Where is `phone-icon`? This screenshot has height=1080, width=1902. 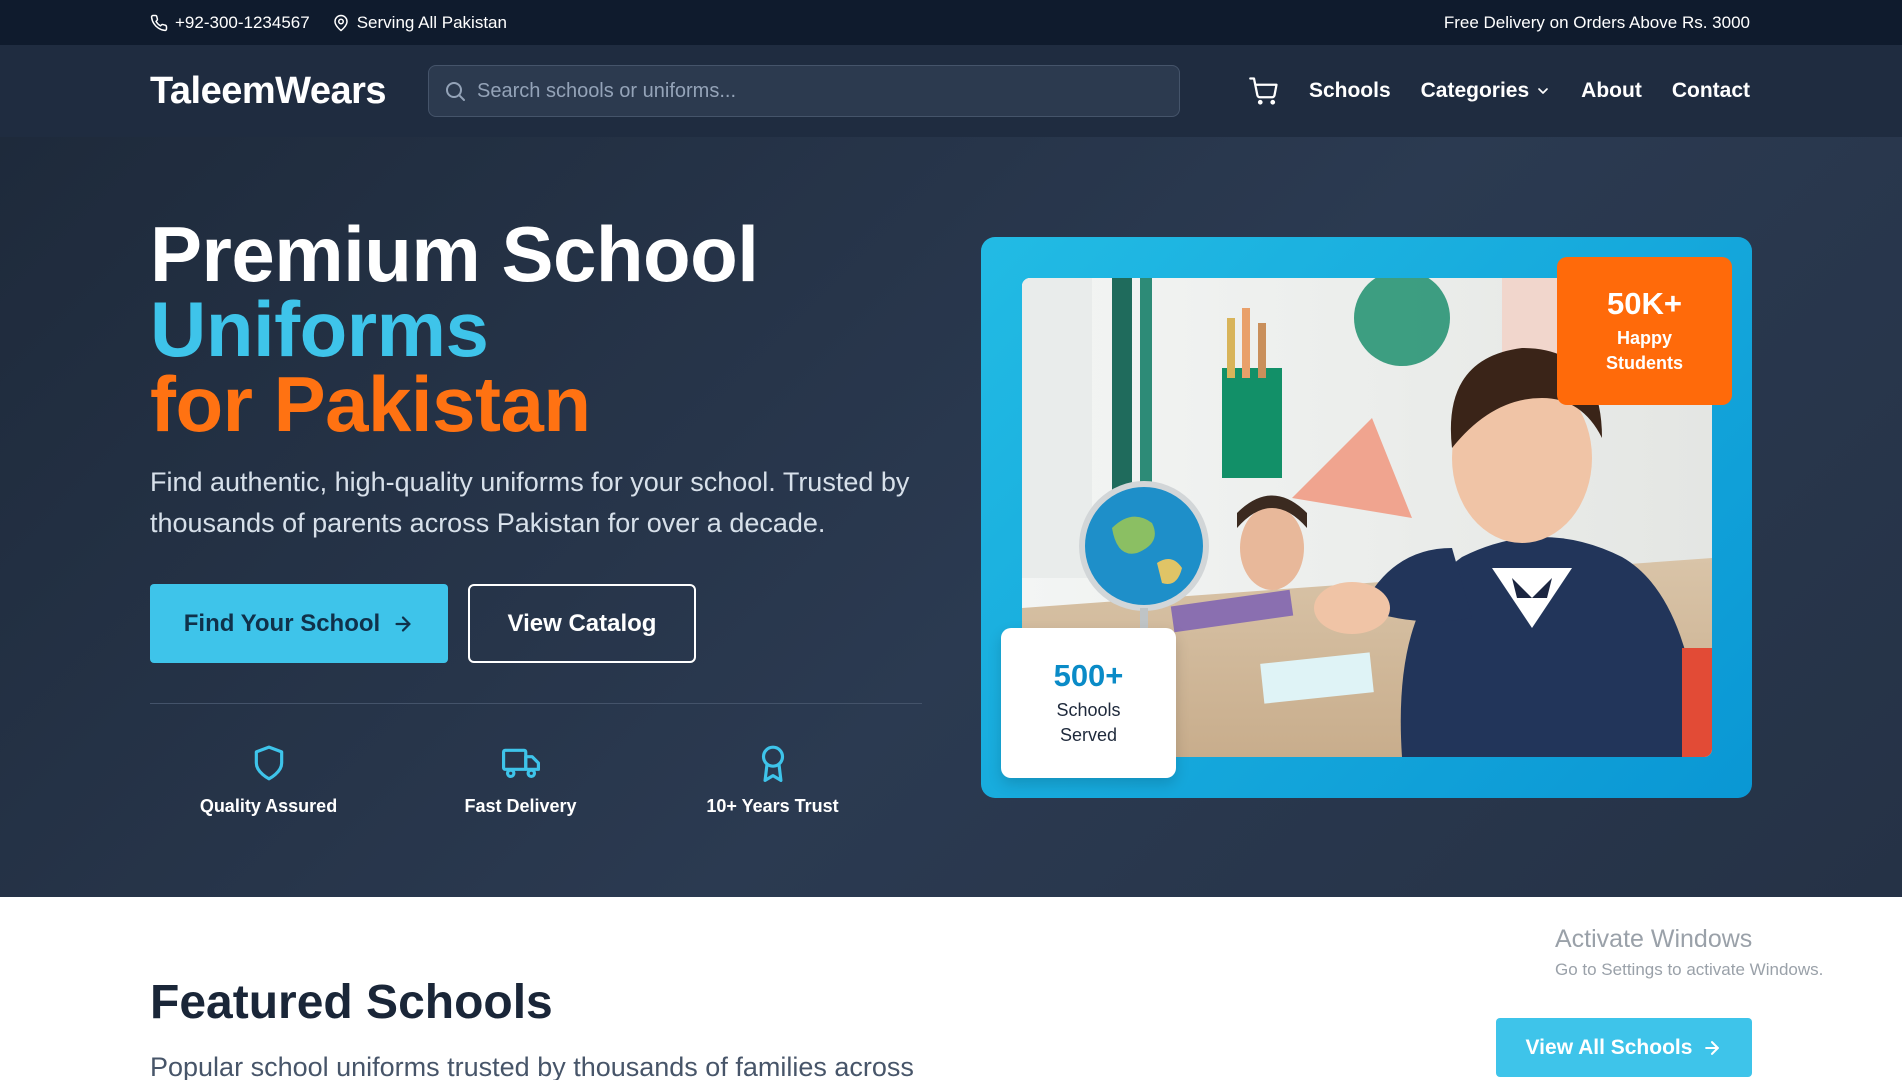 phone-icon is located at coordinates (159, 22).